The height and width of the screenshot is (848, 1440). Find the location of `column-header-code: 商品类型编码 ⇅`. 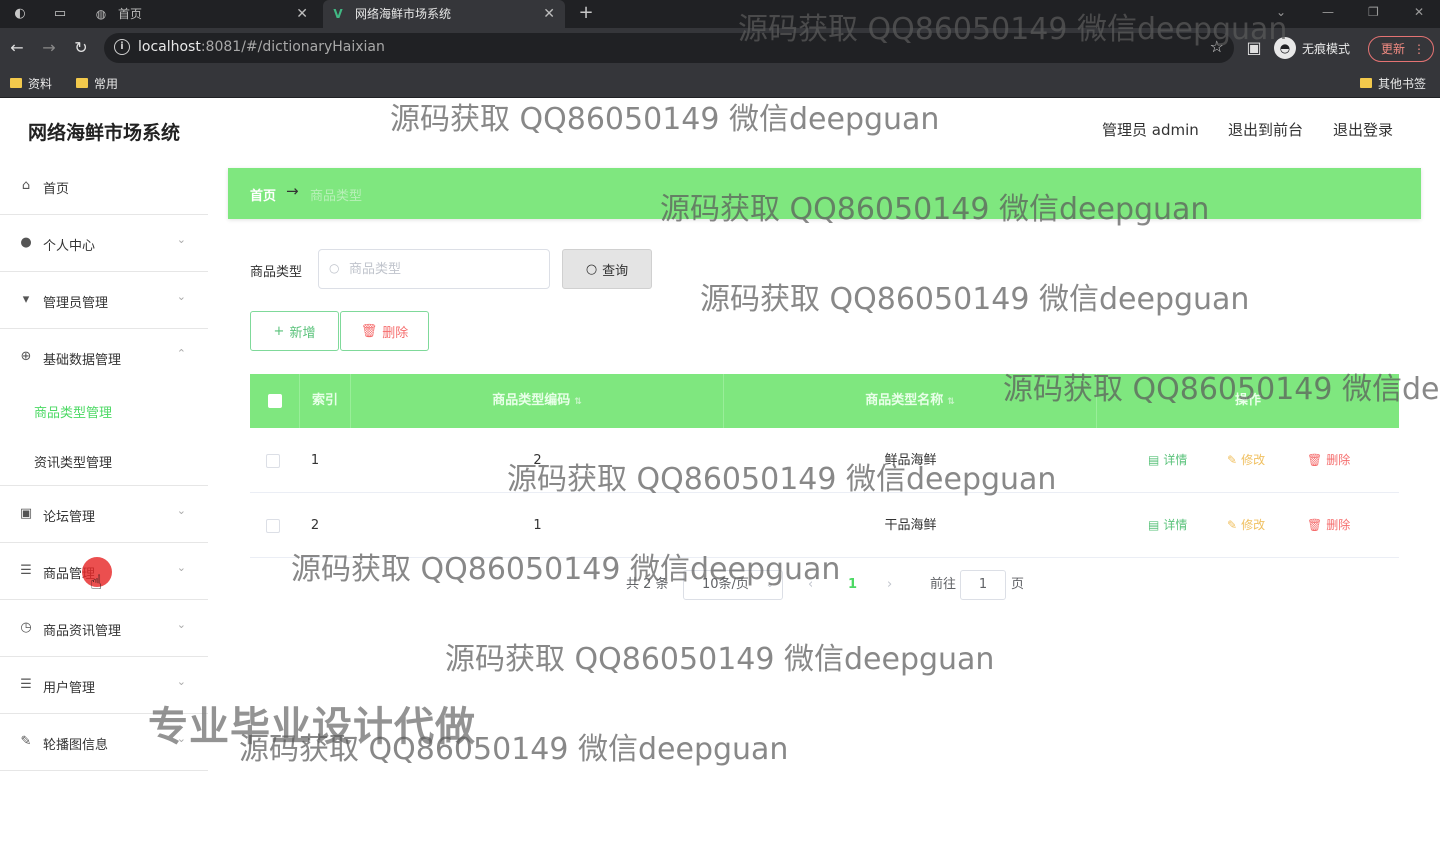

column-header-code: 商品类型编码 ⇅ is located at coordinates (537, 401).